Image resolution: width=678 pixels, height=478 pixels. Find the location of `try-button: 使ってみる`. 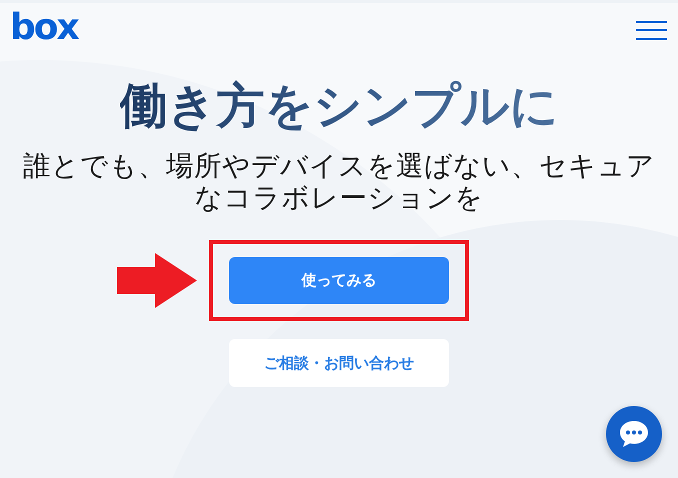

try-button: 使ってみる is located at coordinates (339, 280).